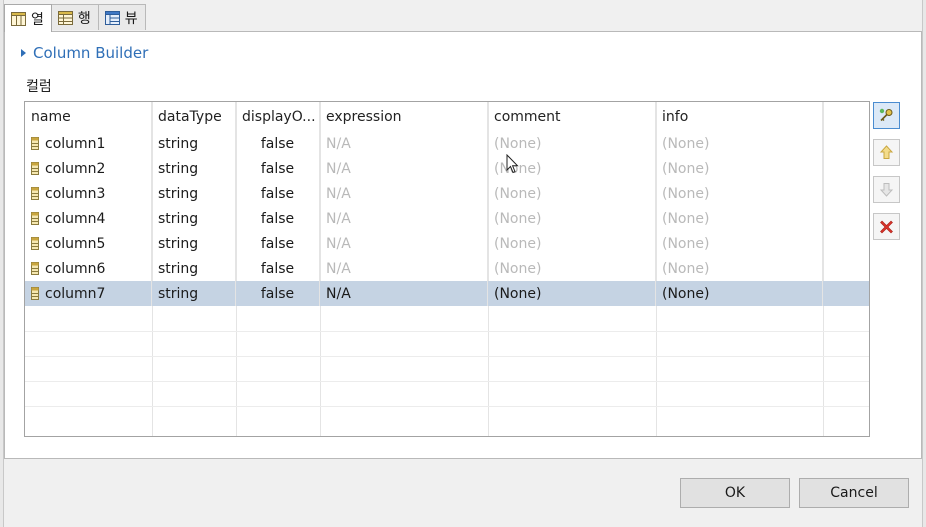 The width and height of the screenshot is (926, 527). Describe the element at coordinates (131, 18) in the screenshot. I see `tab-view-label: 뷰` at that location.